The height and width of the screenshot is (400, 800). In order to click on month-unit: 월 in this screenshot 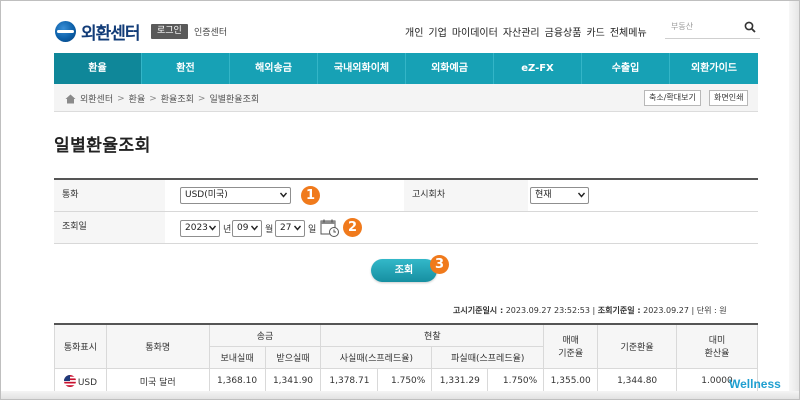, I will do `click(269, 230)`.